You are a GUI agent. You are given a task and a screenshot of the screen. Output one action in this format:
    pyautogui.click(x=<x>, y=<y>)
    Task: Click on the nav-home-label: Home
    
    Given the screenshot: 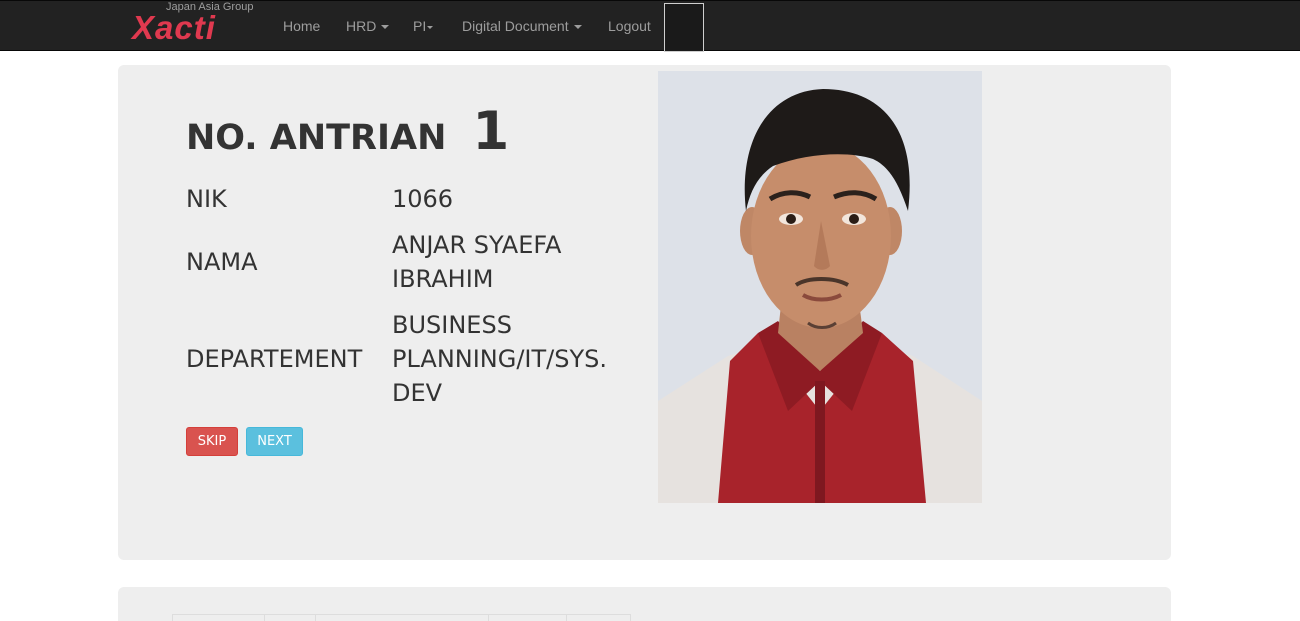 What is the action you would take?
    pyautogui.click(x=302, y=26)
    